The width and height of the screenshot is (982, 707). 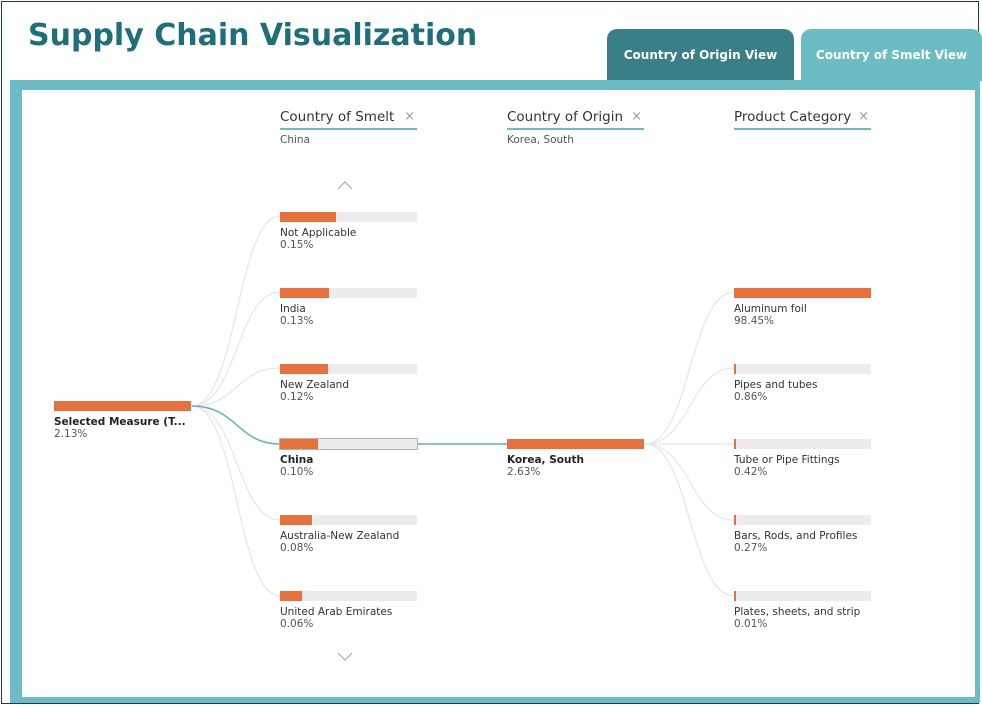 I want to click on link-origin-bars, so click(x=689, y=482).